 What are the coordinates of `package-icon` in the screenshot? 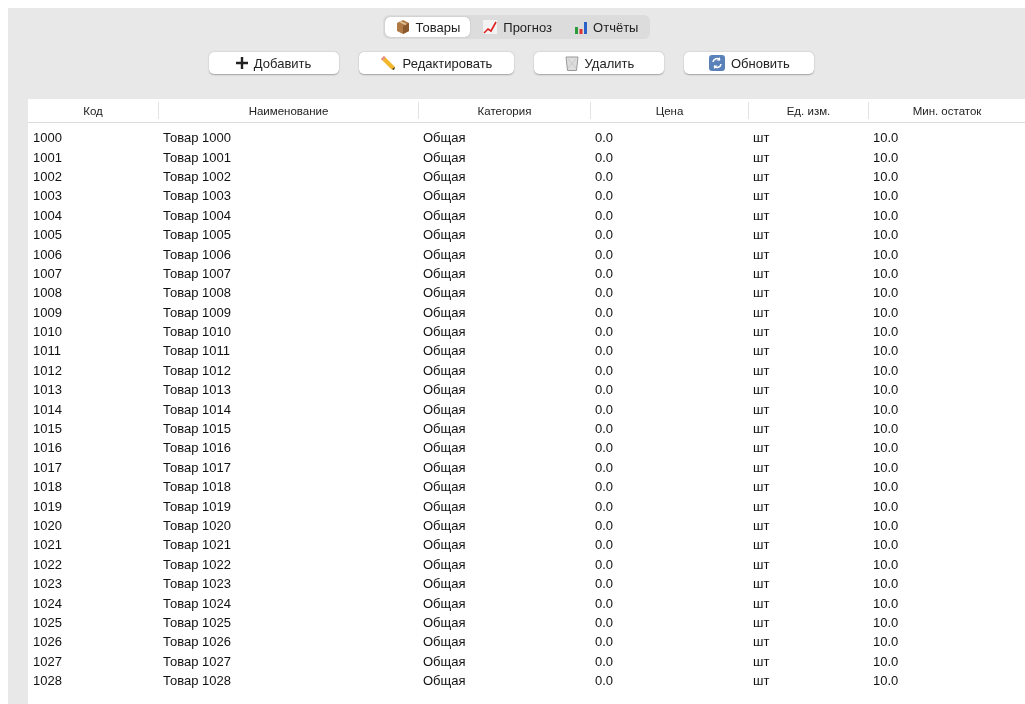 It's located at (402, 27).